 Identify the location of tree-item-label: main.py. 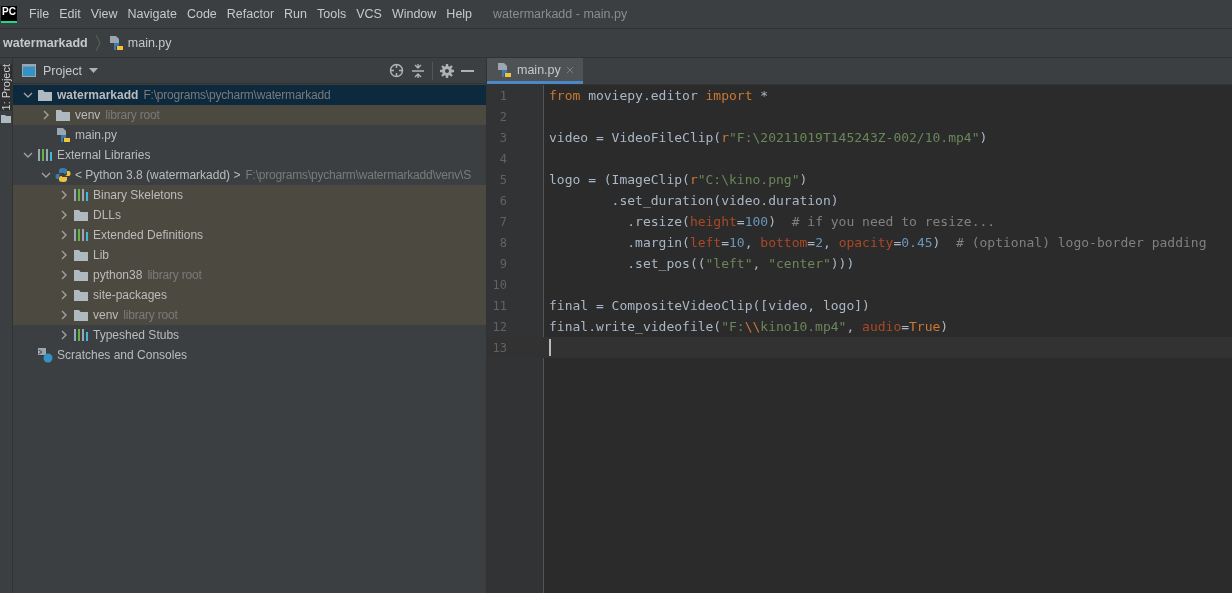
(96, 135).